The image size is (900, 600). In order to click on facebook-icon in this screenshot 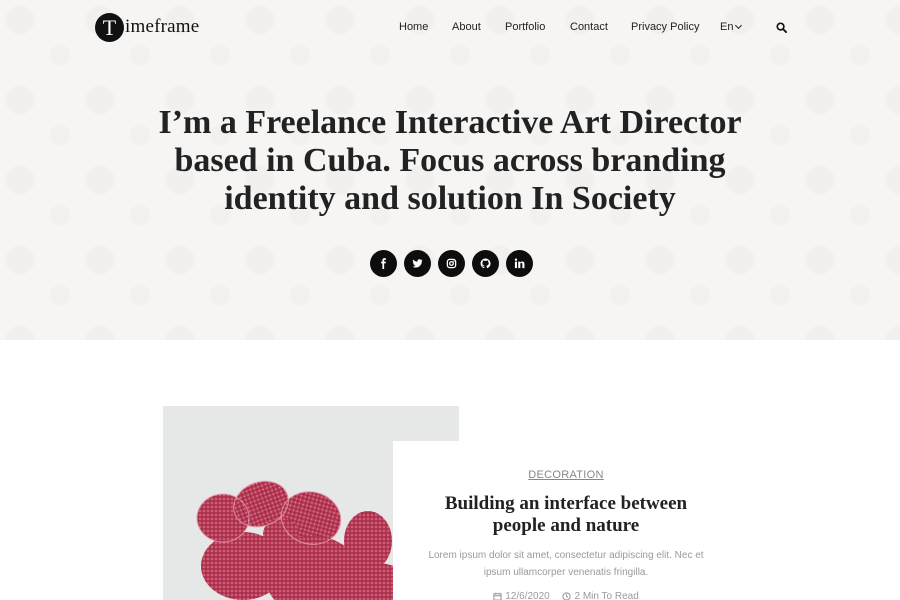, I will do `click(383, 263)`.